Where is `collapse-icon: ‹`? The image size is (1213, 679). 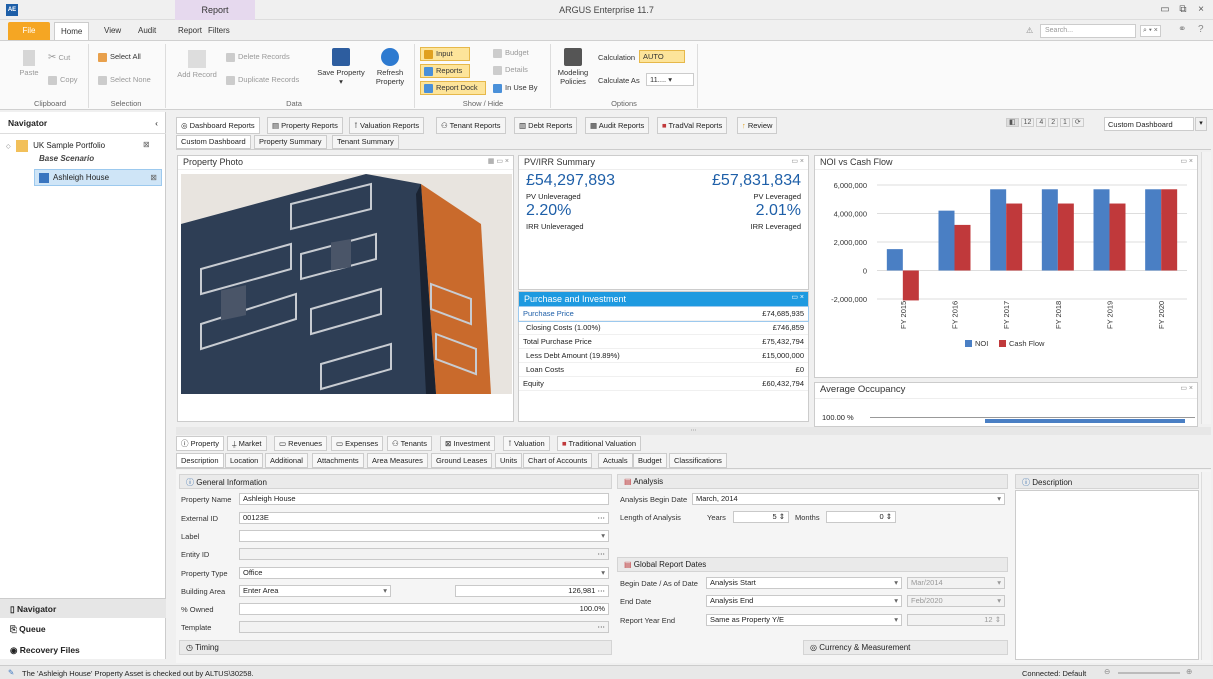
collapse-icon: ‹ is located at coordinates (156, 123).